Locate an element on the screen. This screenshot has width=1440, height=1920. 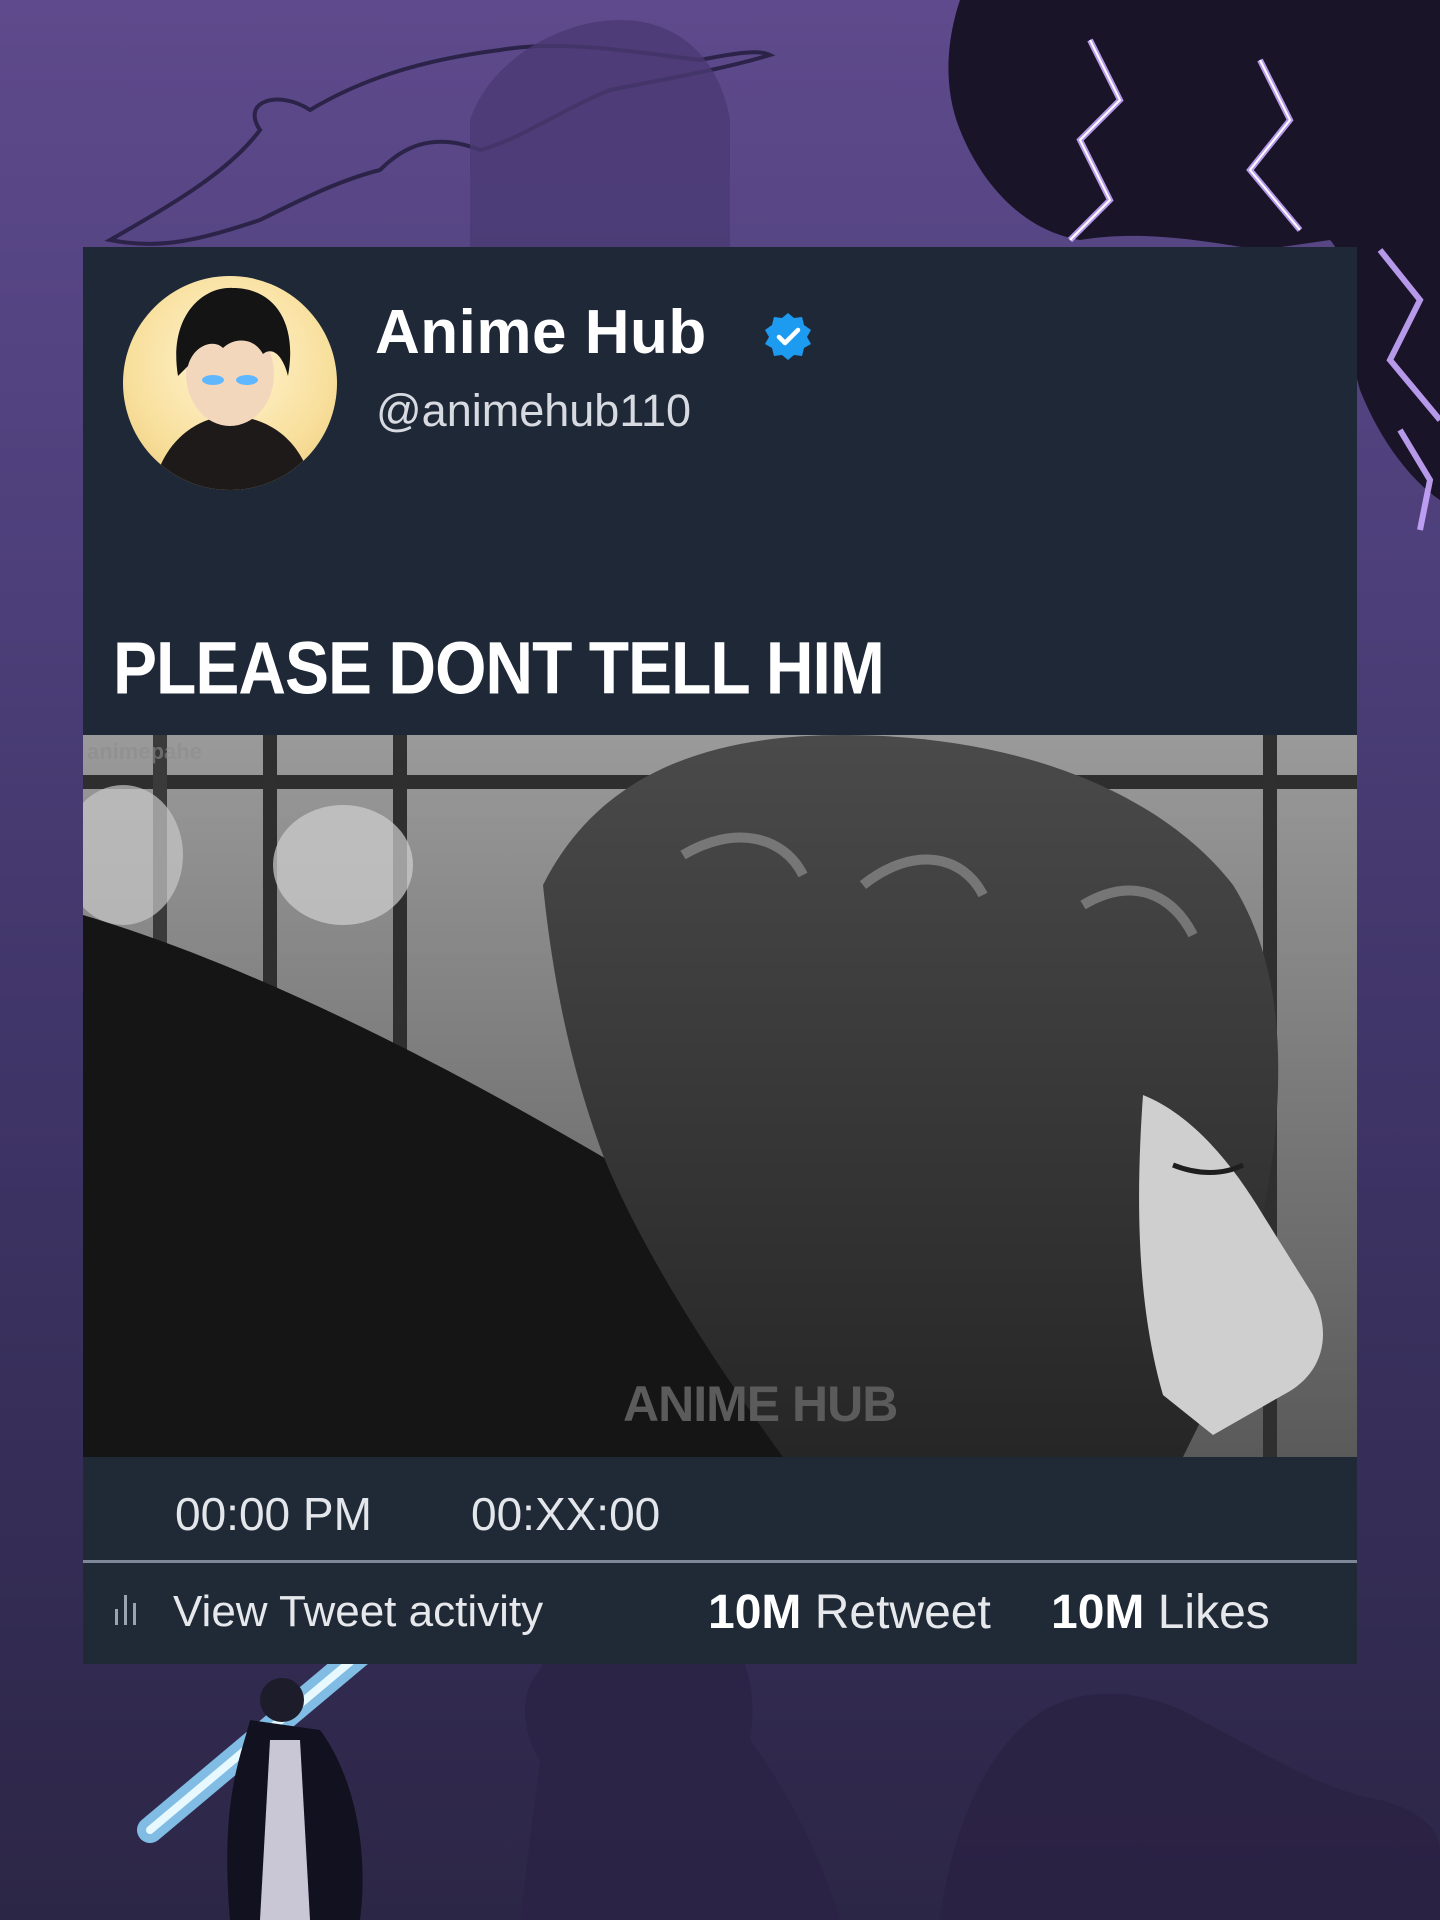
swordsman-character is located at coordinates (275, 1763).